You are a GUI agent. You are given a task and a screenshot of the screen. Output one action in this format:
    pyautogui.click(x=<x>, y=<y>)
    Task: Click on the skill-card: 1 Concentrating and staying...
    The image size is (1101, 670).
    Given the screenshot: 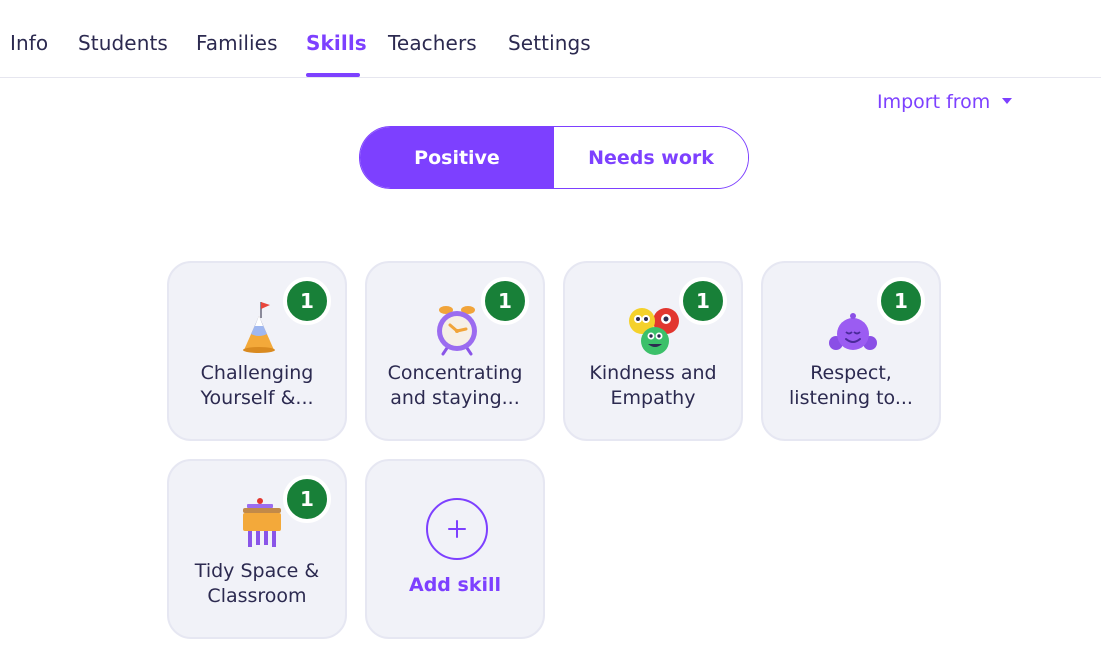 What is the action you would take?
    pyautogui.click(x=455, y=351)
    